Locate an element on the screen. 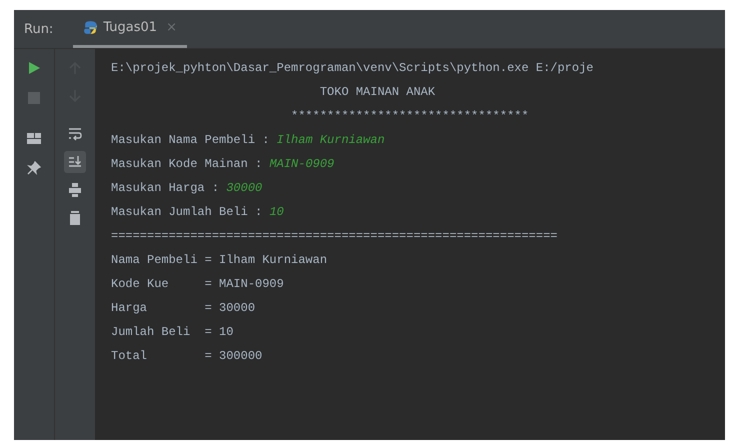 The image size is (753, 444). console-output: E:\projek_pyhton\Dasar_Pemrograman\venv\Scripts\python.exe E:/proje is located at coordinates (352, 68).